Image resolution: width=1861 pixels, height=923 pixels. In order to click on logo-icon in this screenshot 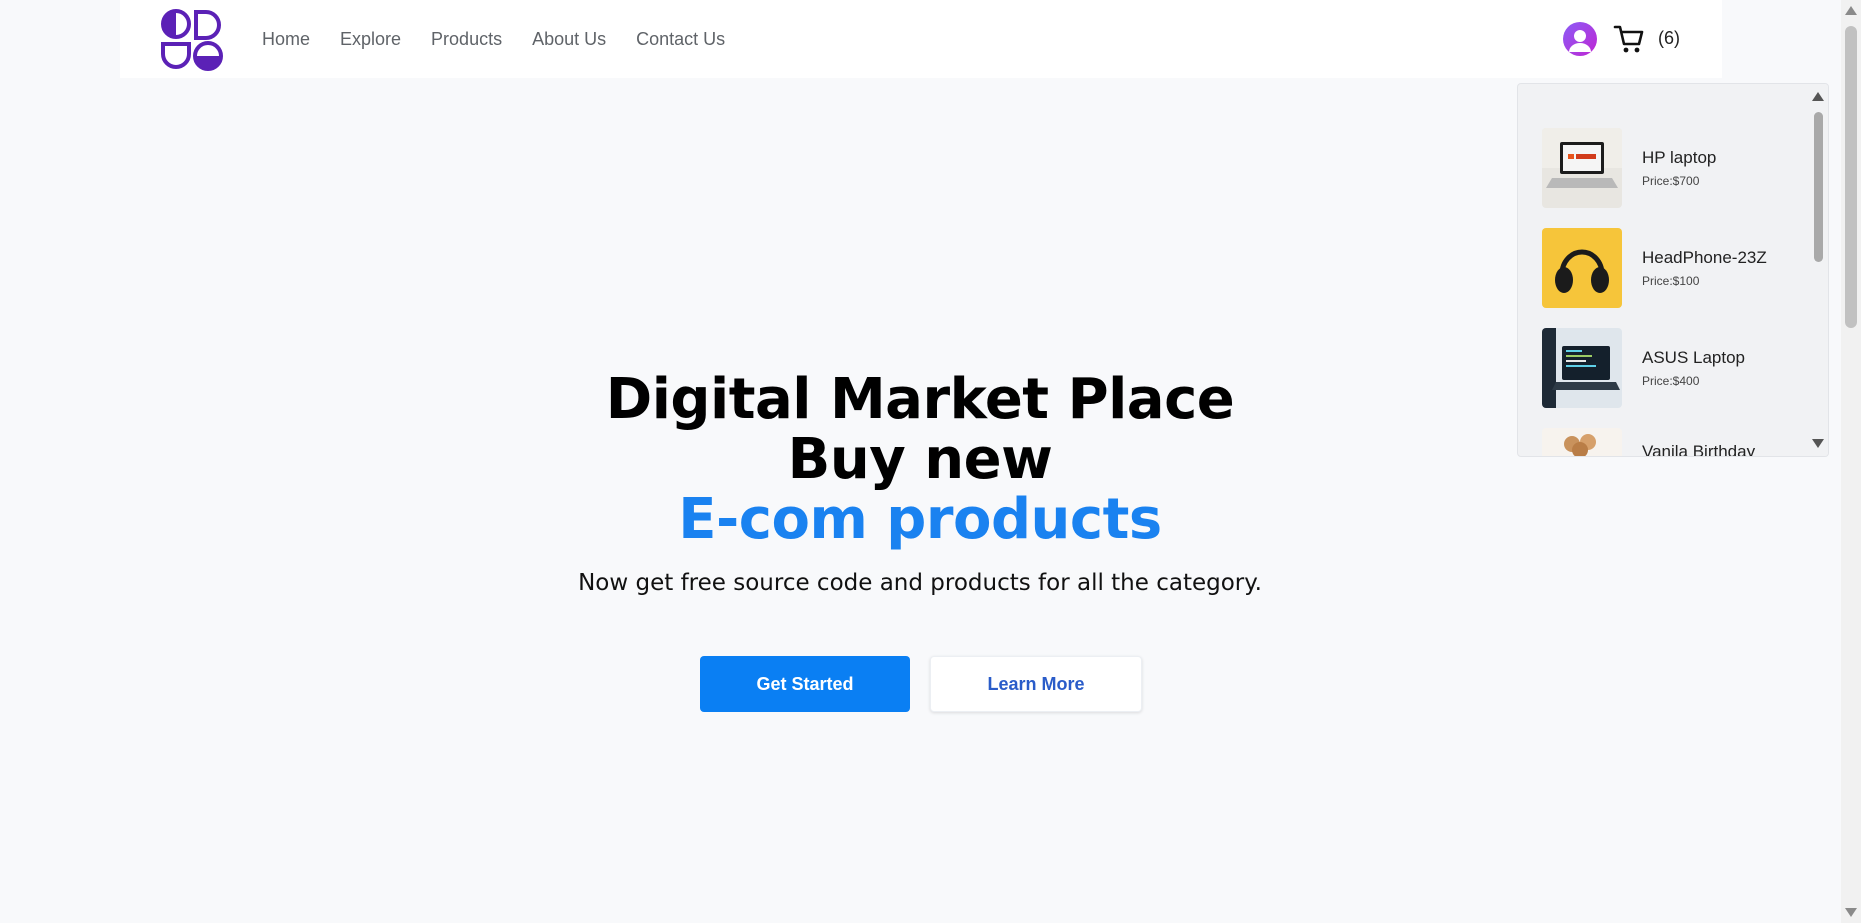, I will do `click(192, 40)`.